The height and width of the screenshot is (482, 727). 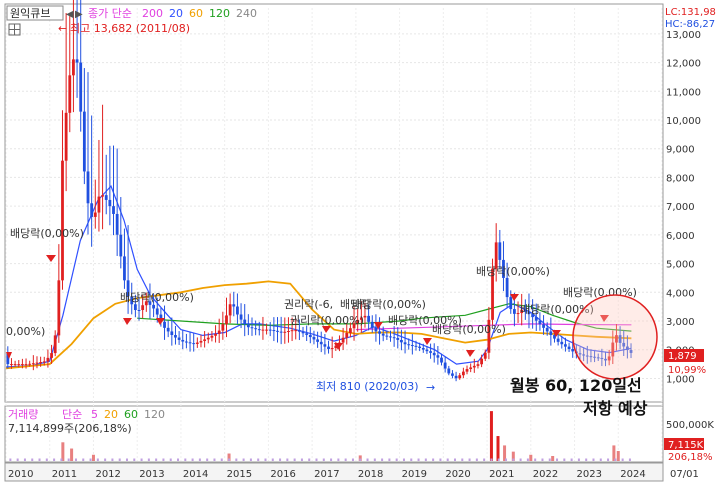 I want to click on y-tick-label: 5,000, so click(x=680, y=265).